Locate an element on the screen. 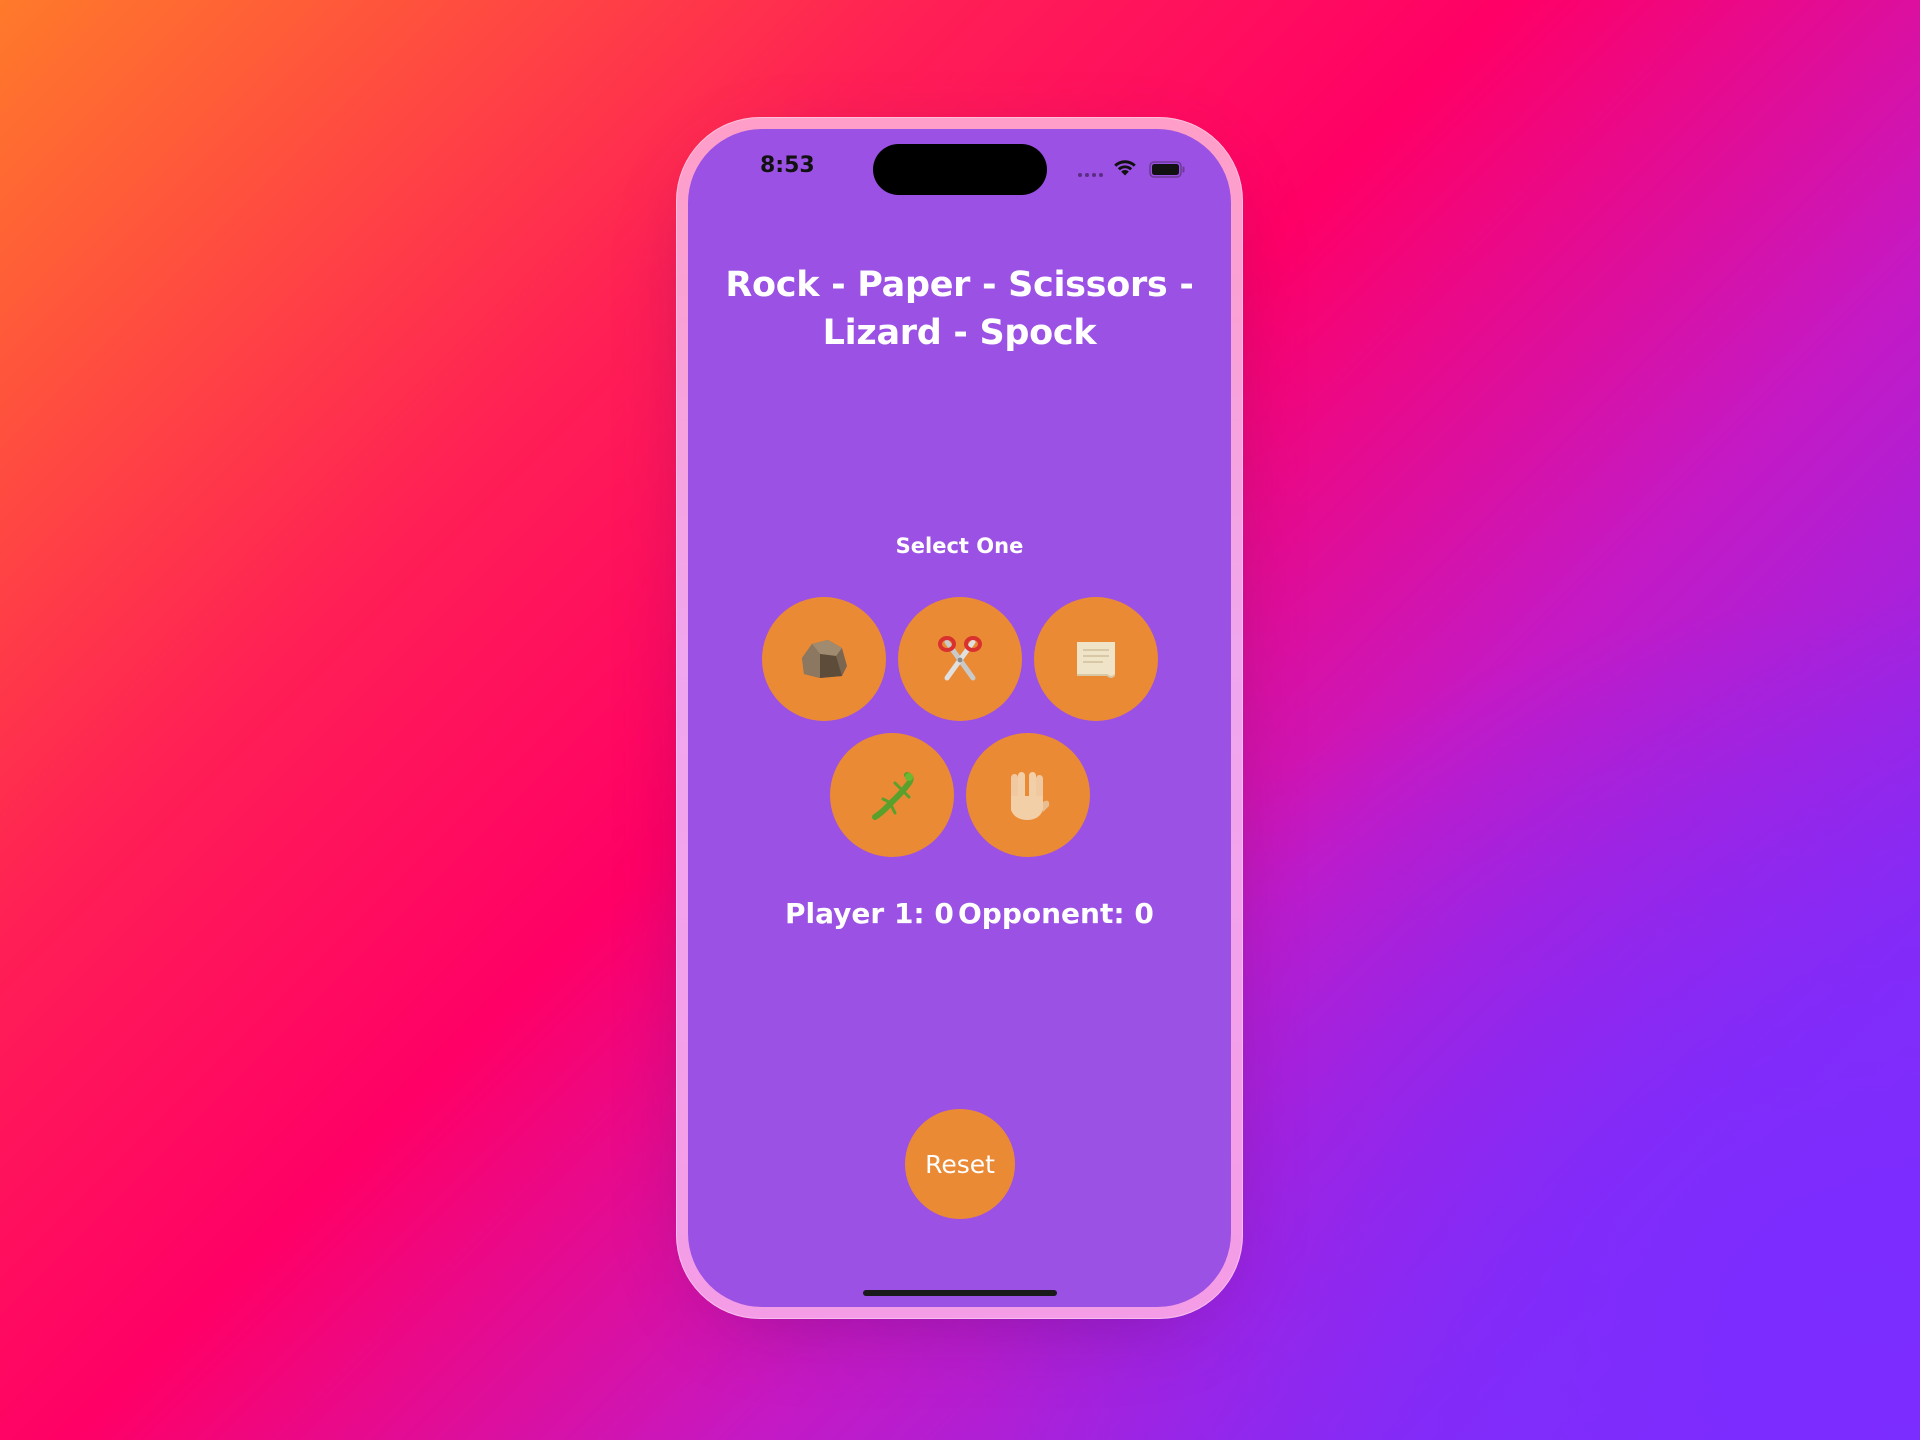 Image resolution: width=1920 pixels, height=1440 pixels. scissors-button is located at coordinates (960, 659).